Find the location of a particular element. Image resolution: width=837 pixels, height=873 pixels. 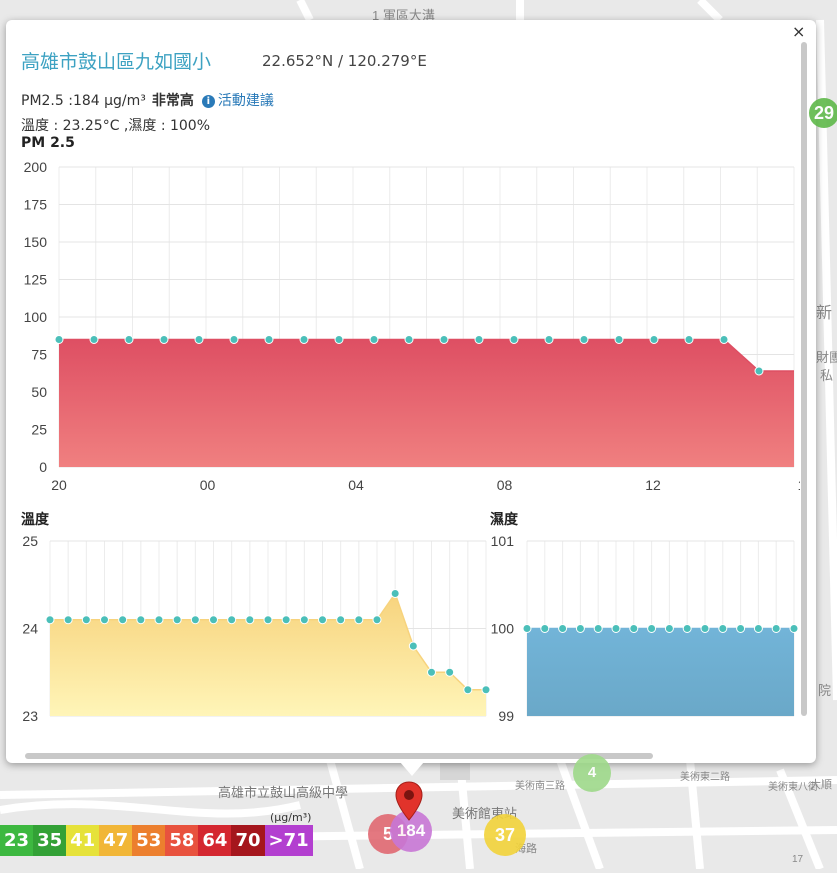

pm-color-legend: (μg/m³) 23 35 41 47 53 58 64 70 >71 is located at coordinates (156, 833).